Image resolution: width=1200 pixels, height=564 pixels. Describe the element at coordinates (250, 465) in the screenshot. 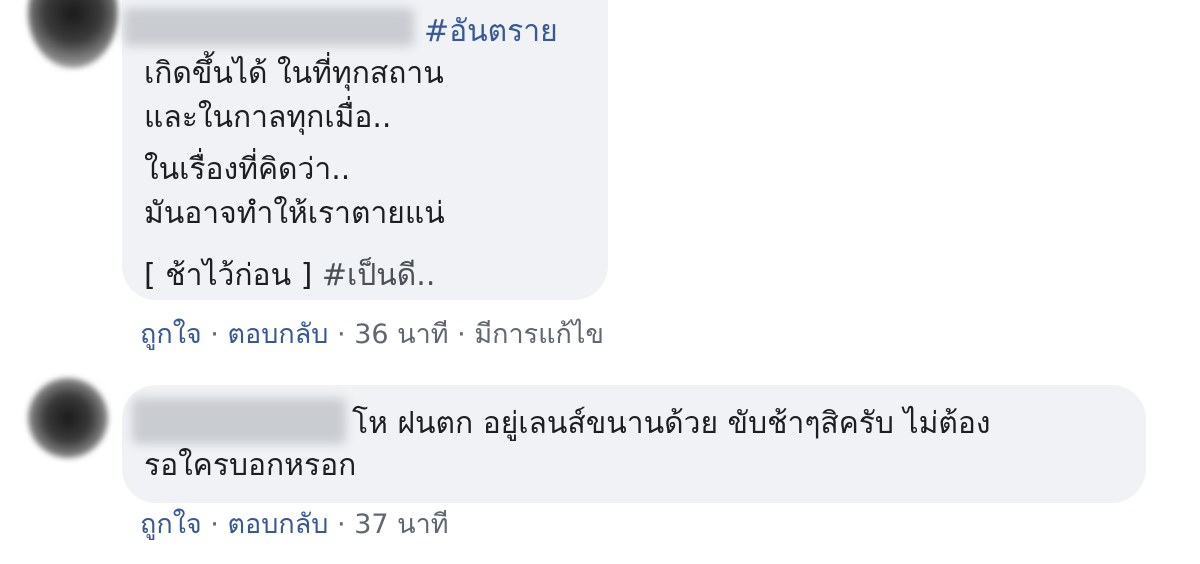

I see `comment-text-line: รอใครบอกหรอก` at that location.